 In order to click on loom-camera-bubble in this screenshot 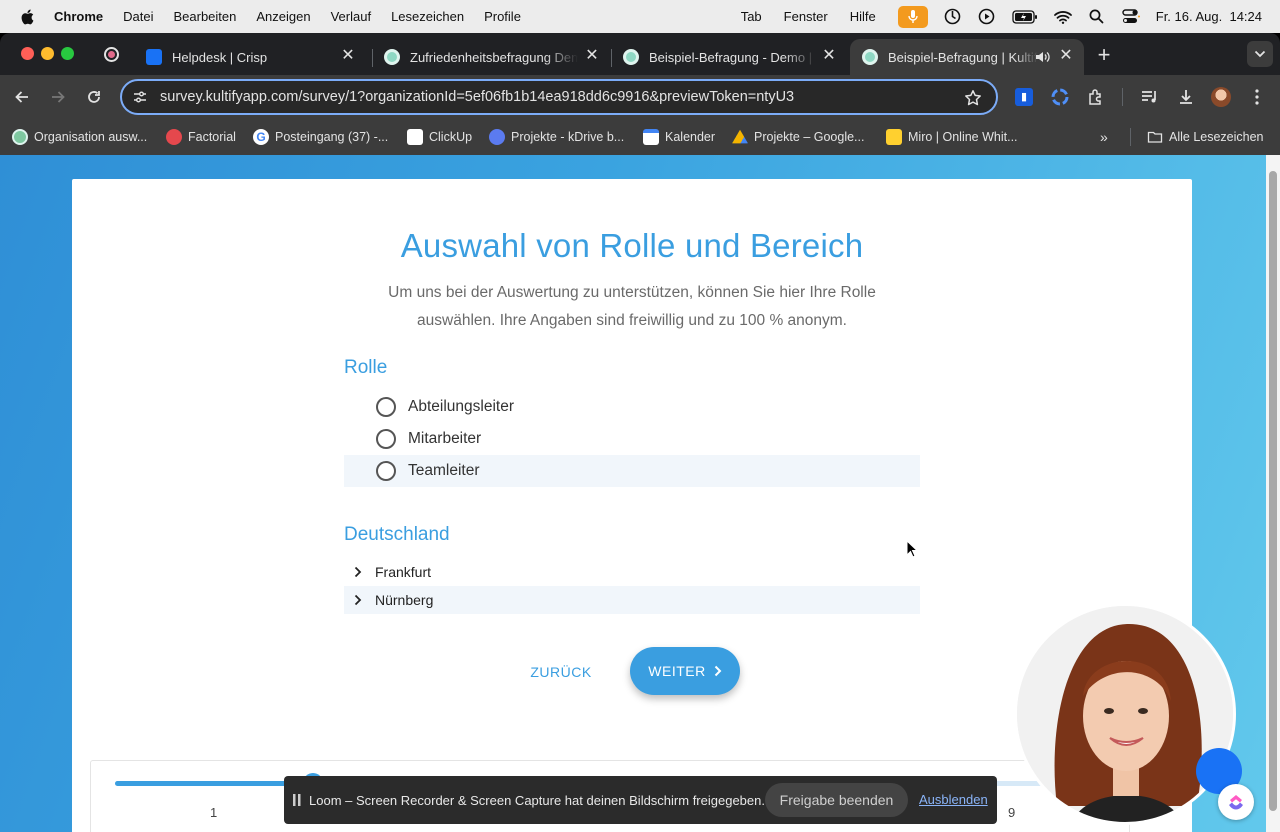, I will do `click(1125, 714)`.